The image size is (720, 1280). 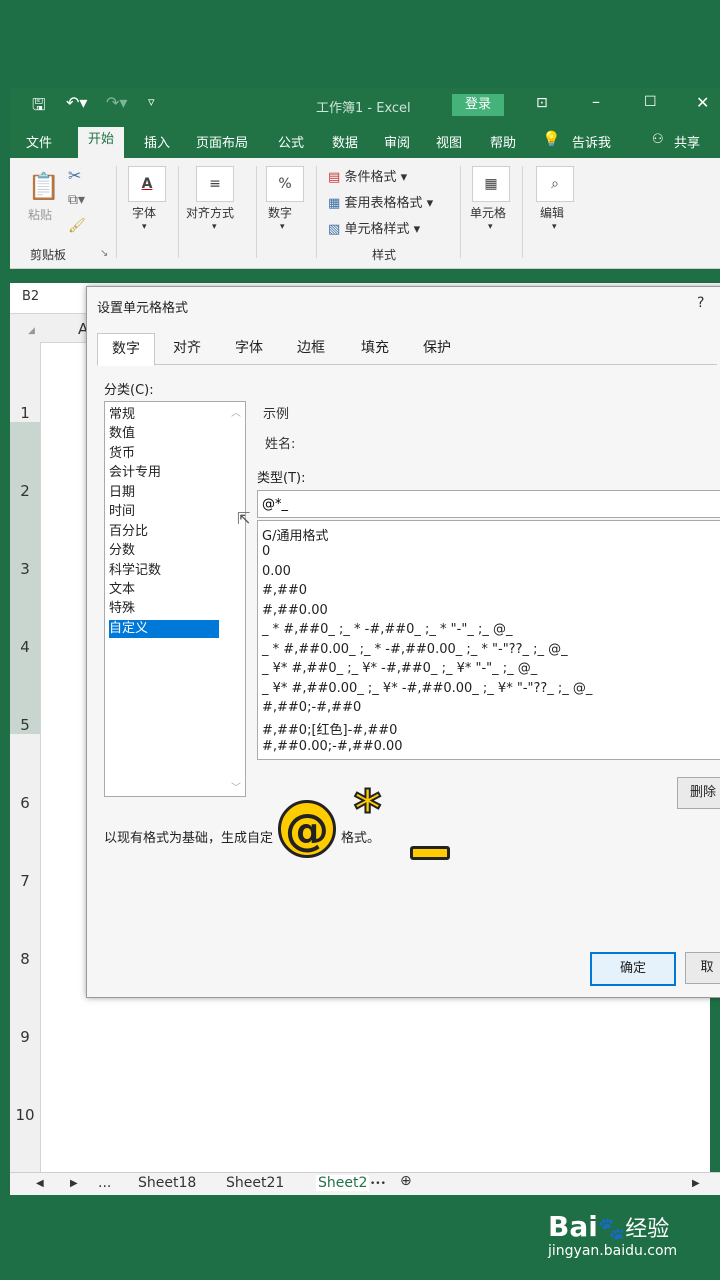 I want to click on list-item: G/通用格式, so click(x=295, y=534).